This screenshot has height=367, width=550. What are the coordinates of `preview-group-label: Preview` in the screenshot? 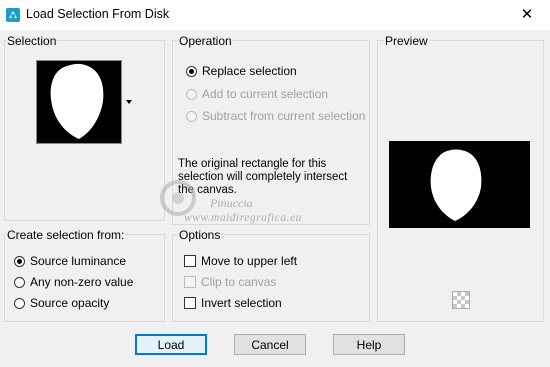 It's located at (406, 41).